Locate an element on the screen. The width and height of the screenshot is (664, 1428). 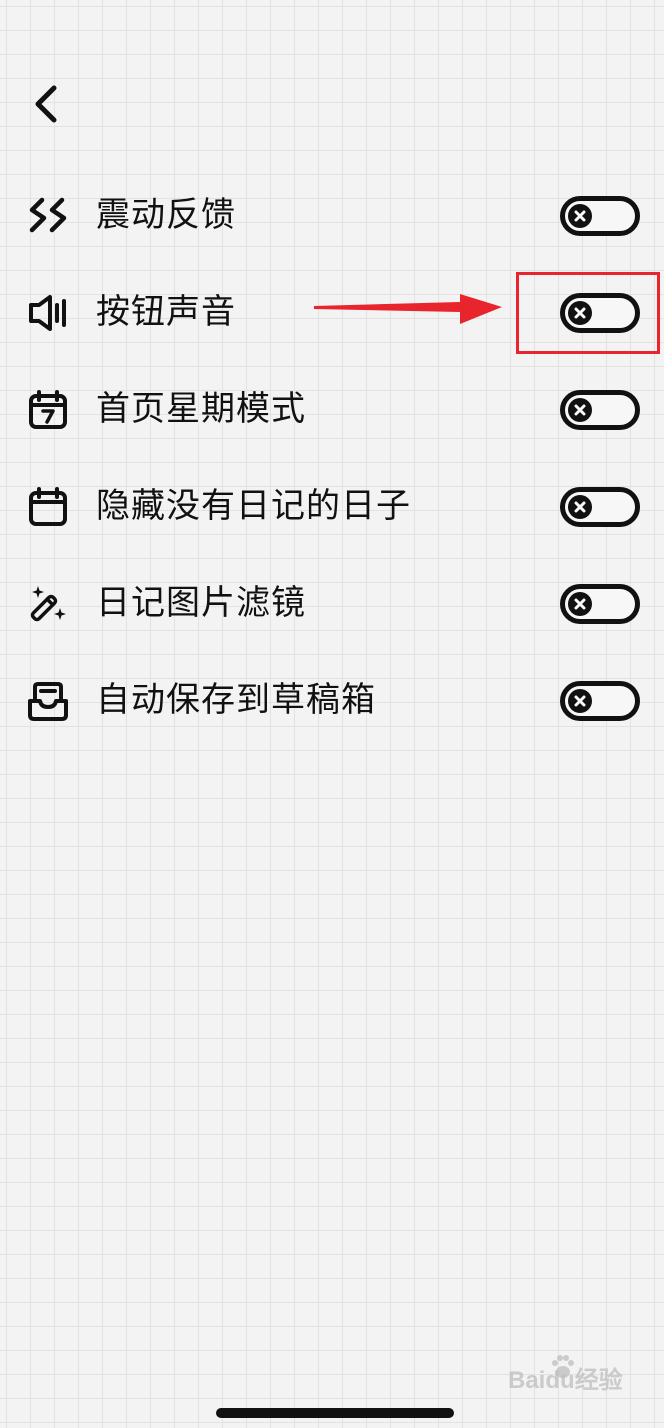
calendar-week-icon is located at coordinates (48, 410).